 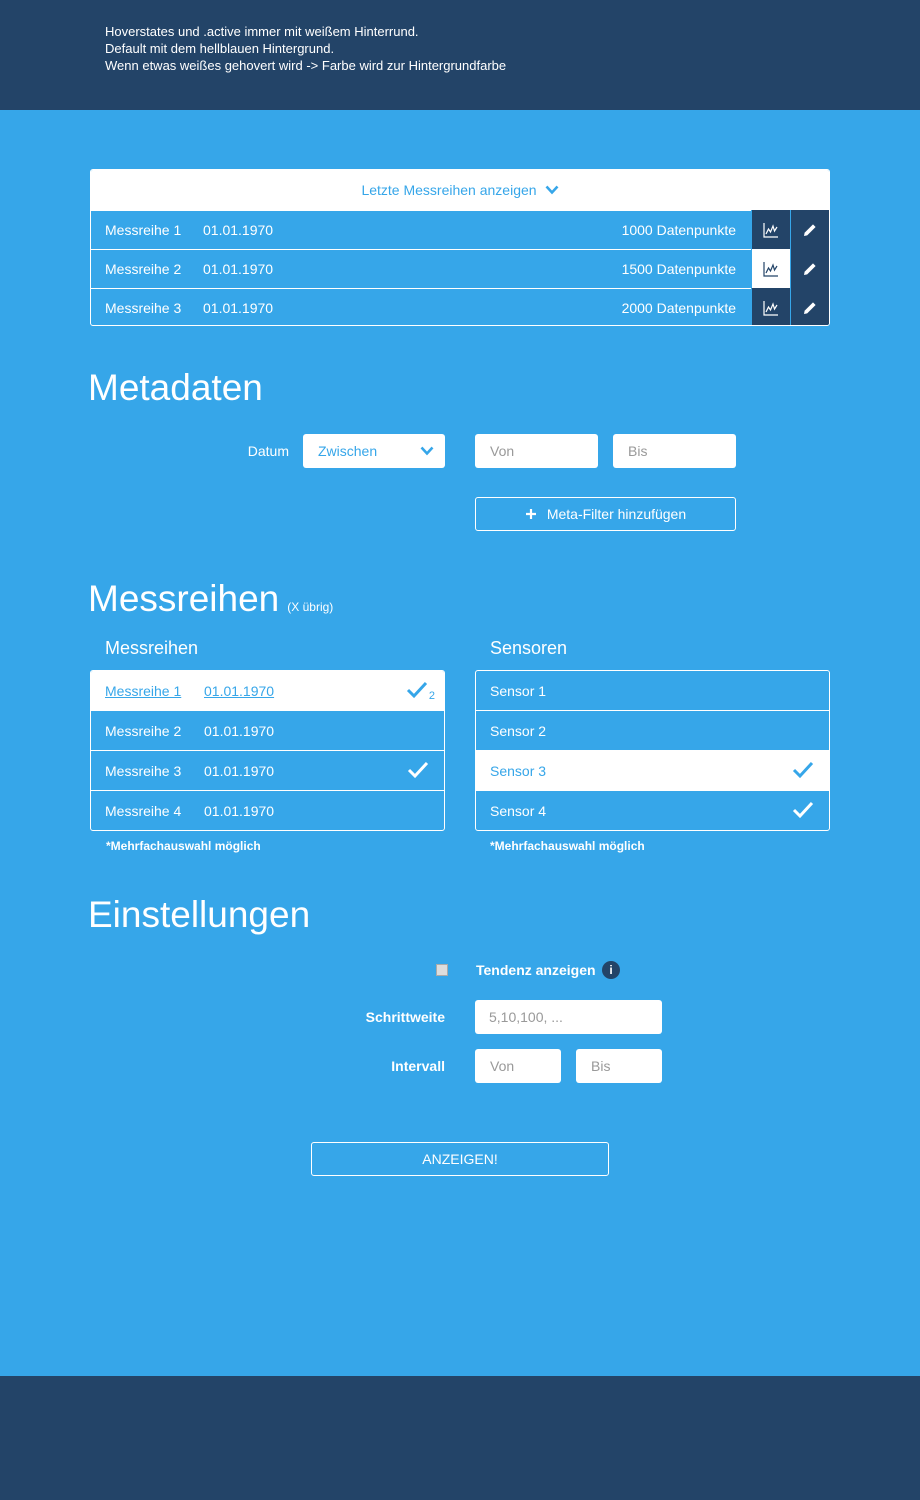 I want to click on sensor-item-name: Sensor 4, so click(x=518, y=810).